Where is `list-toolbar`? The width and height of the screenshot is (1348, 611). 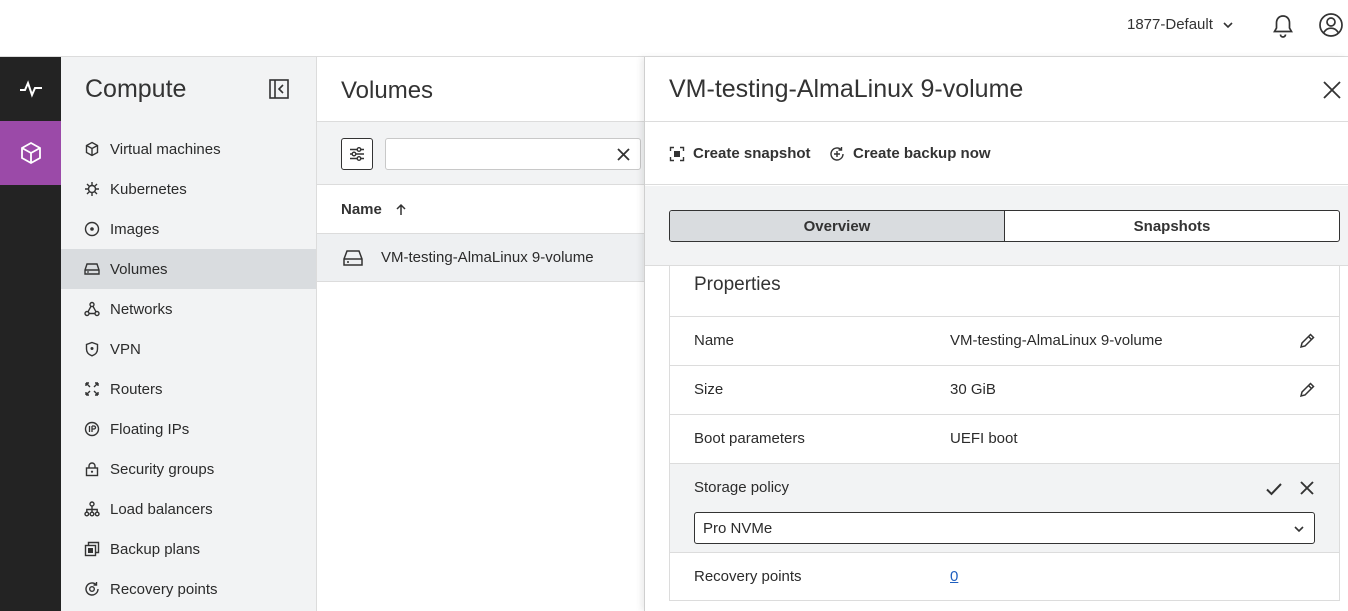
list-toolbar is located at coordinates (480, 153).